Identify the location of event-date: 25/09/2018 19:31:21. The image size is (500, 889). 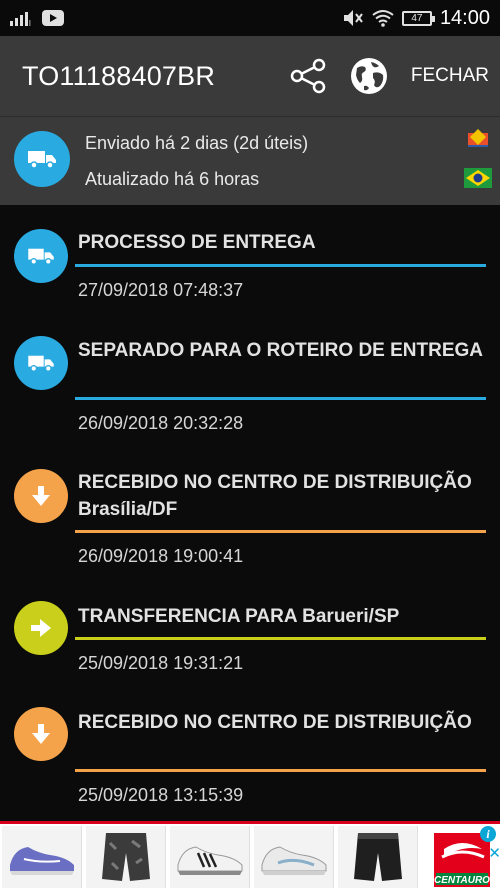
(161, 663).